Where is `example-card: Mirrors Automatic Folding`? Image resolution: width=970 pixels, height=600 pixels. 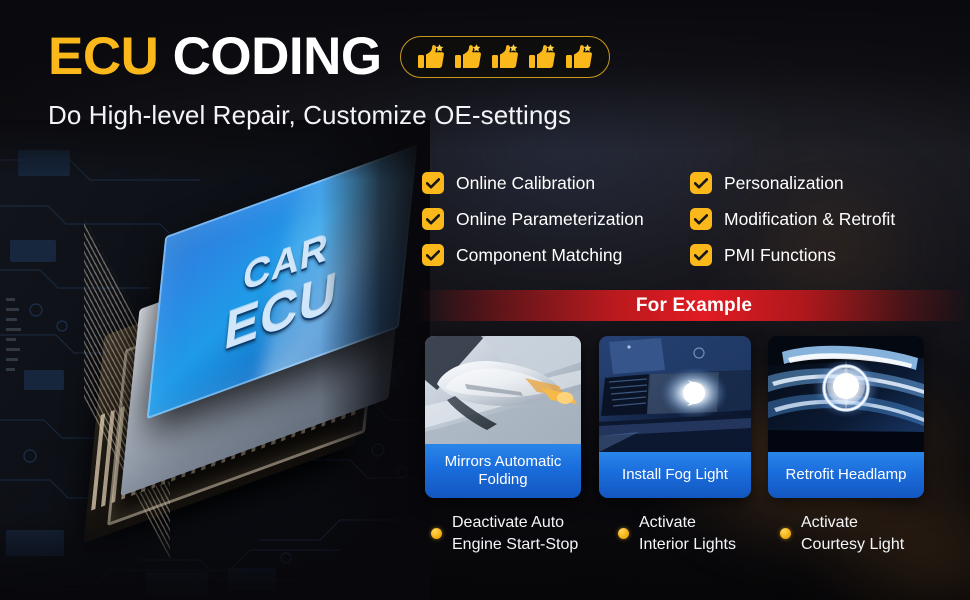 example-card: Mirrors Automatic Folding is located at coordinates (503, 417).